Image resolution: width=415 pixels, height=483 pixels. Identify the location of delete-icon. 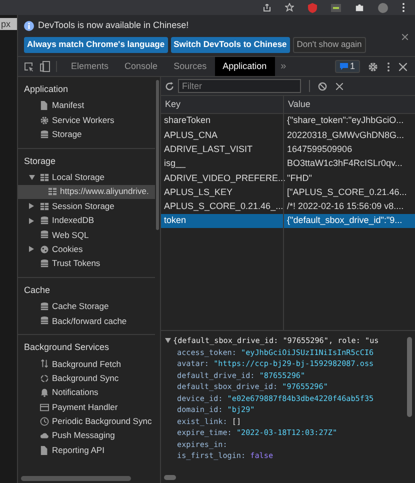
(339, 86).